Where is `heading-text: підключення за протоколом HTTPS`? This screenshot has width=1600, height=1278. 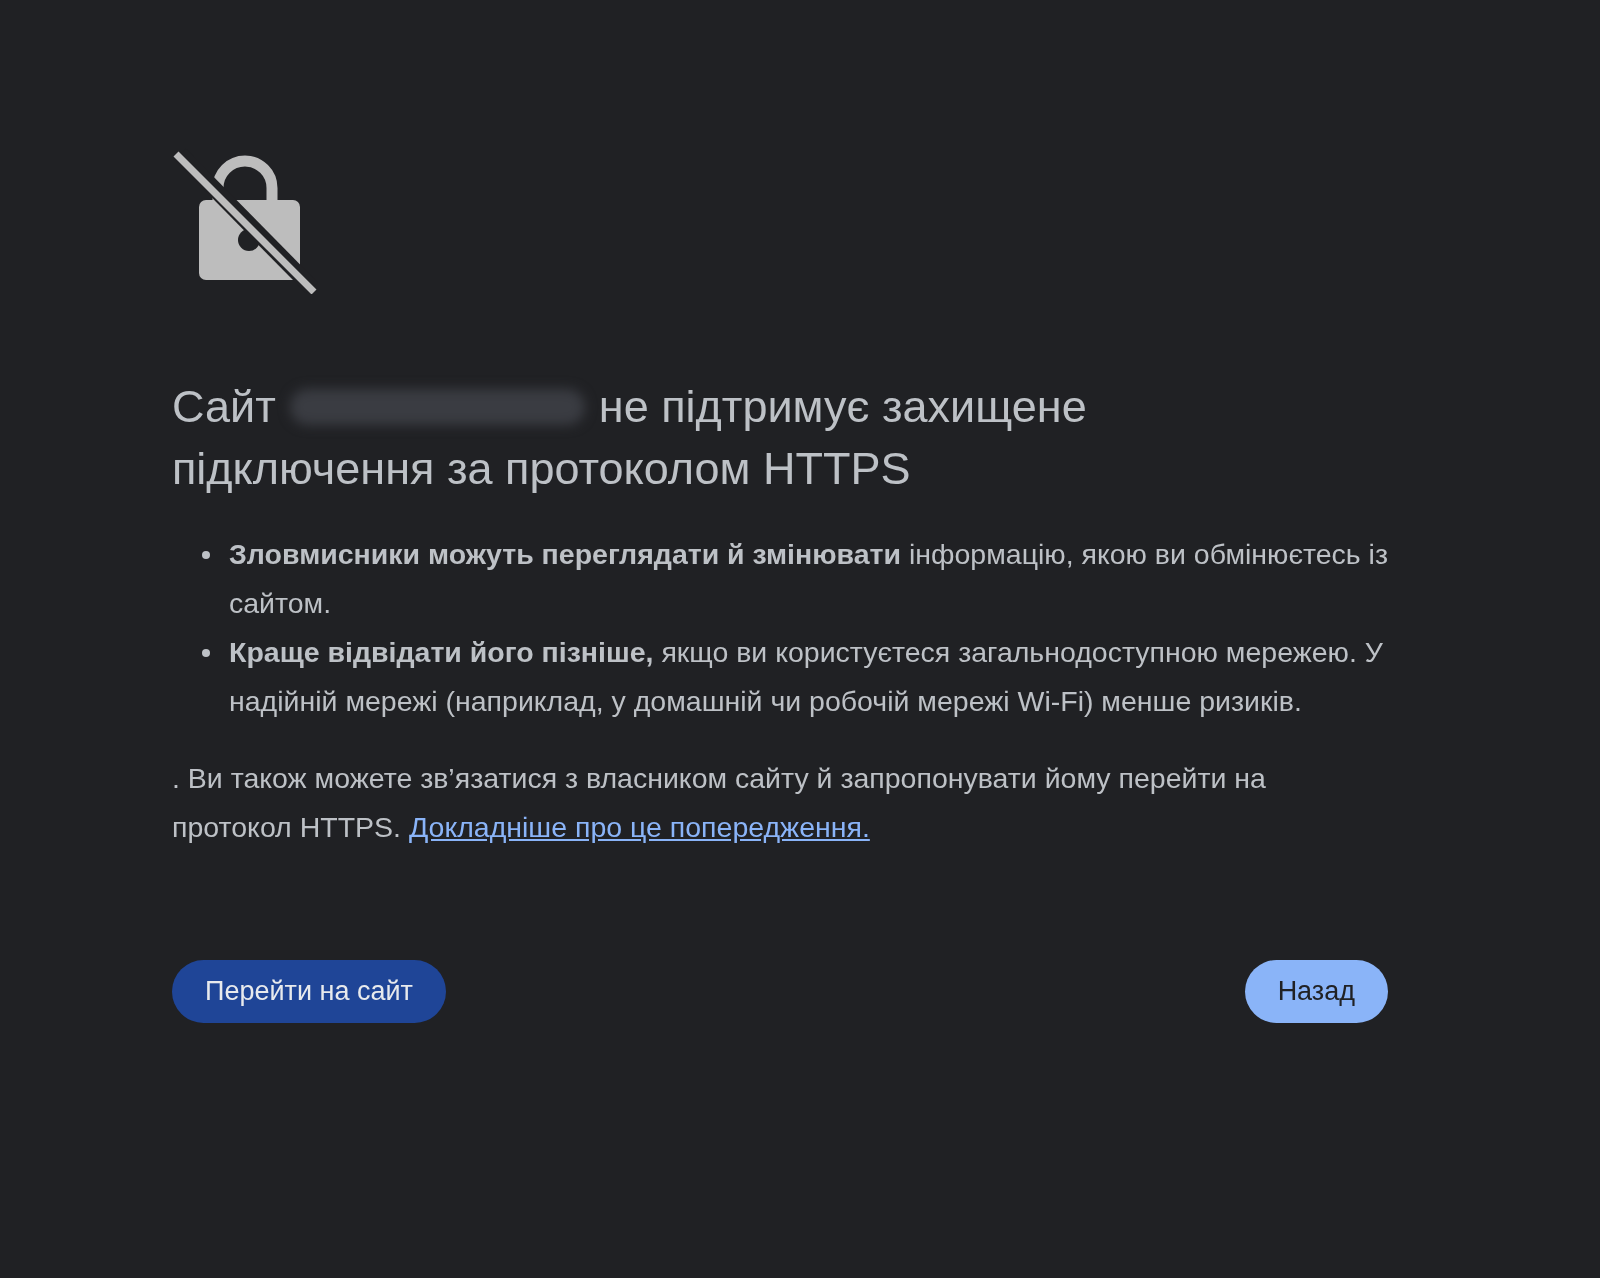
heading-text: підключення за протоколом HTTPS is located at coordinates (541, 469).